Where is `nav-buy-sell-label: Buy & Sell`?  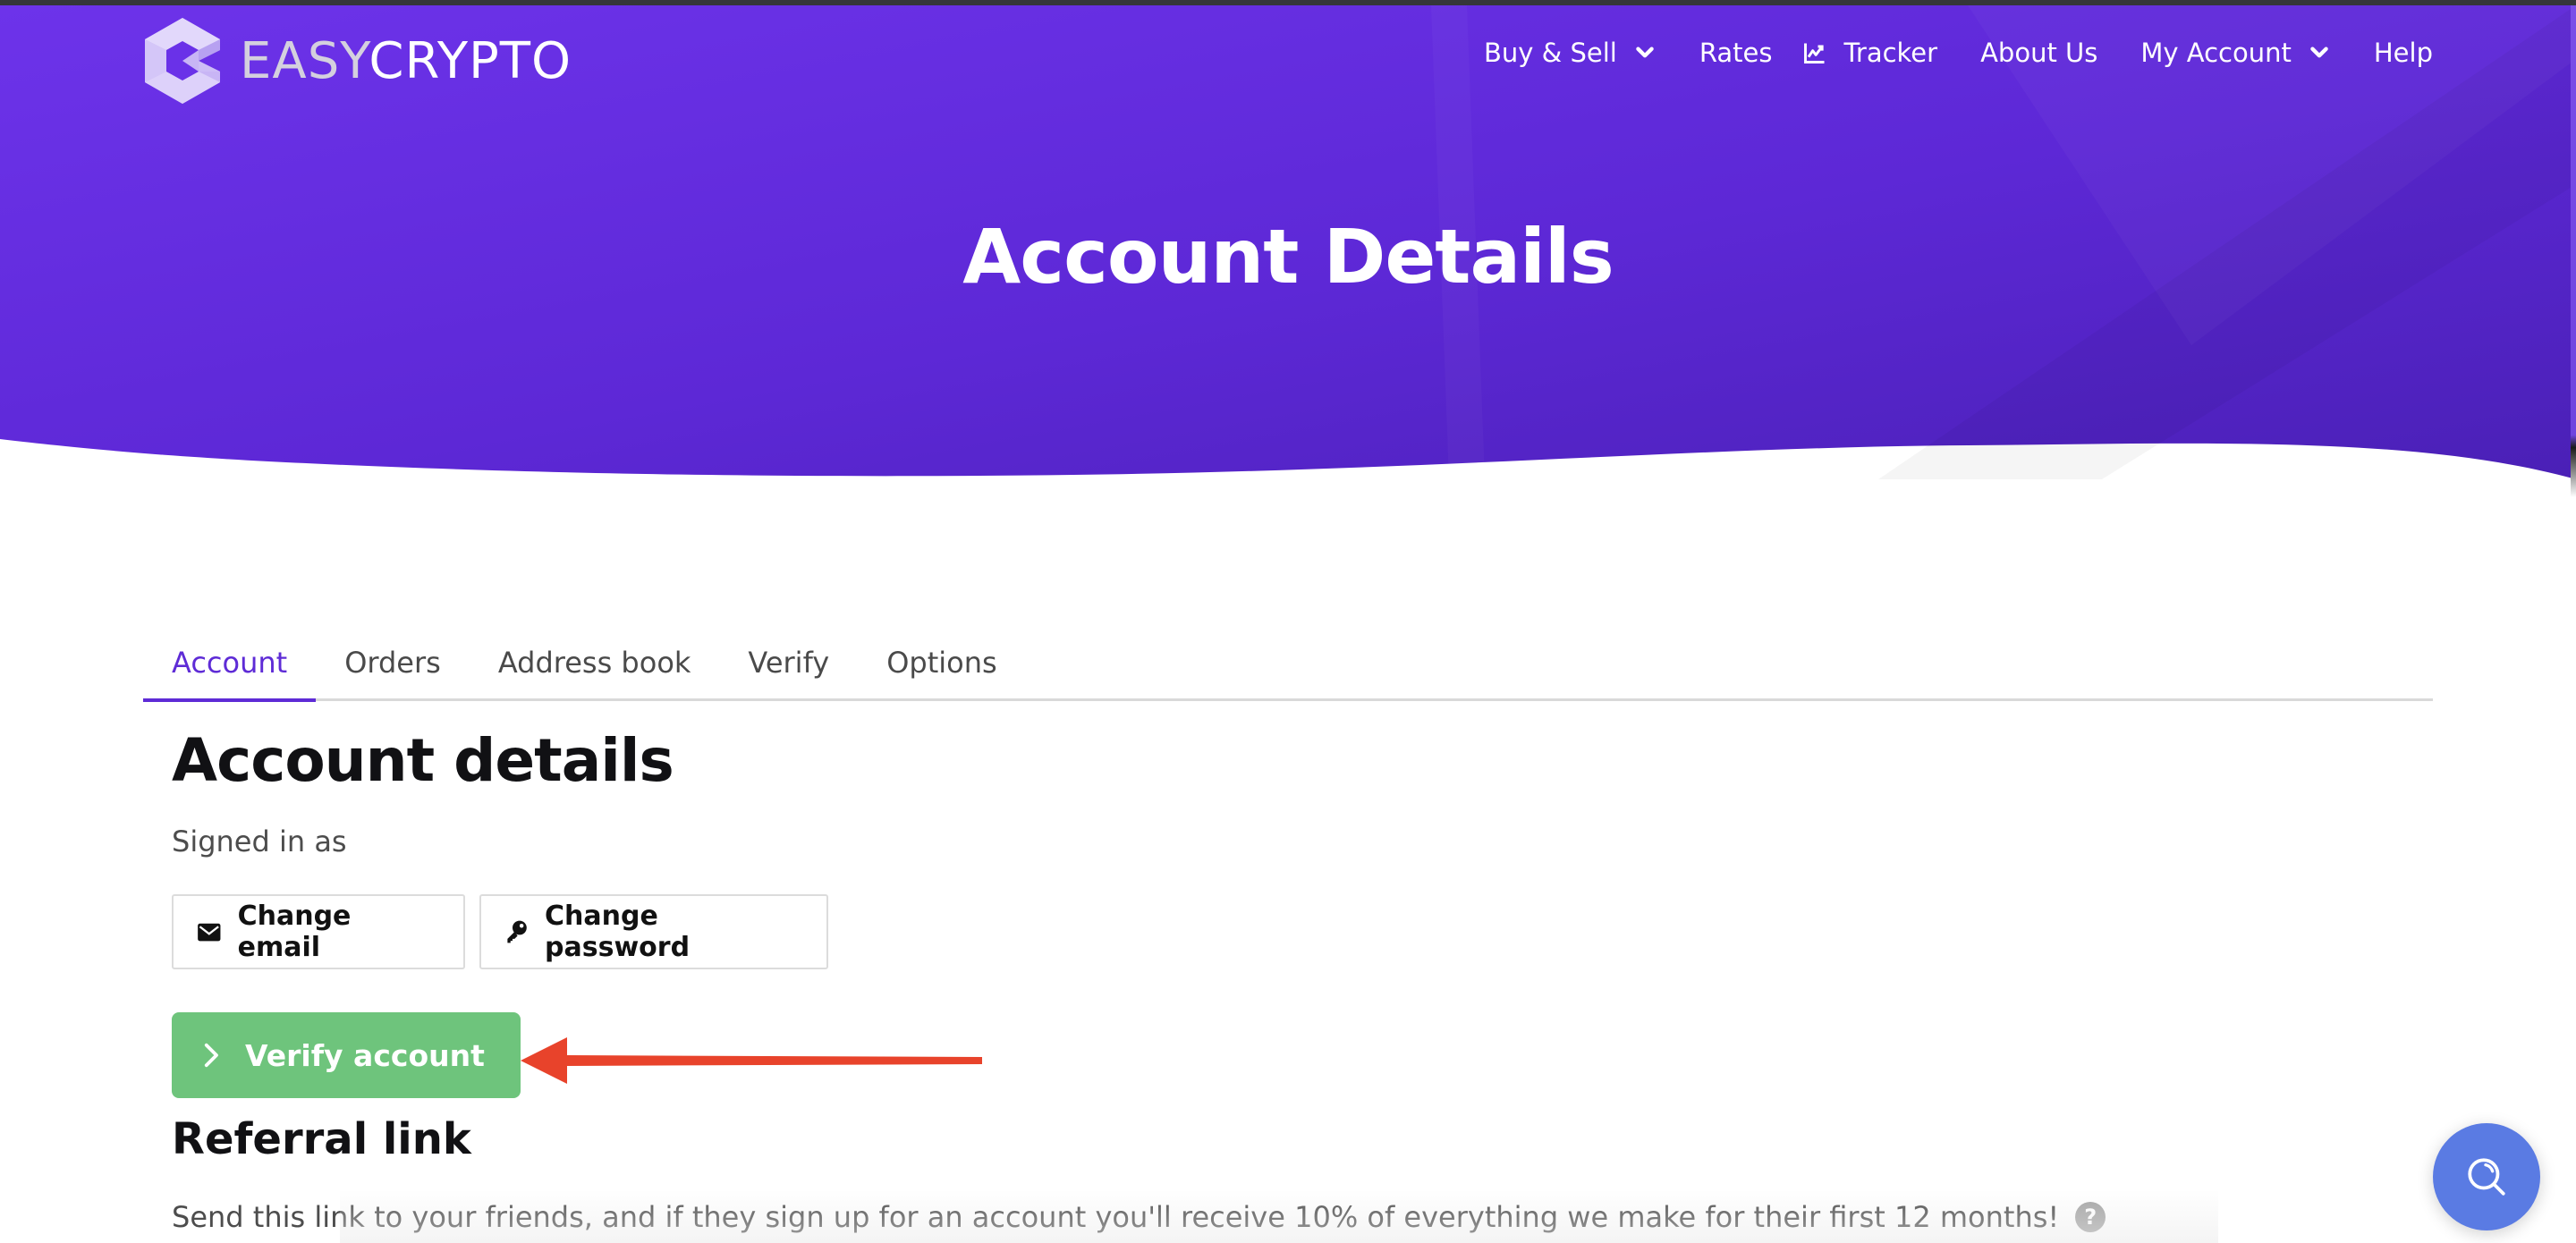
nav-buy-sell-label: Buy & Sell is located at coordinates (1550, 53).